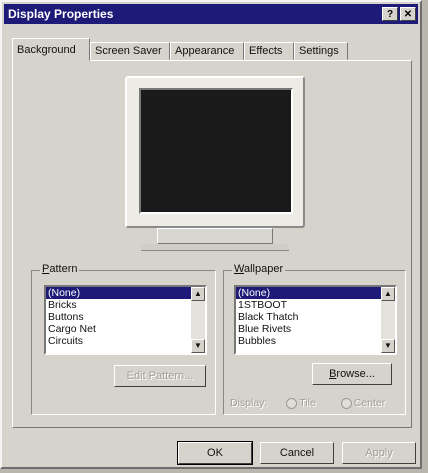  Describe the element at coordinates (362, 403) in the screenshot. I see `center-radio: Center` at that location.